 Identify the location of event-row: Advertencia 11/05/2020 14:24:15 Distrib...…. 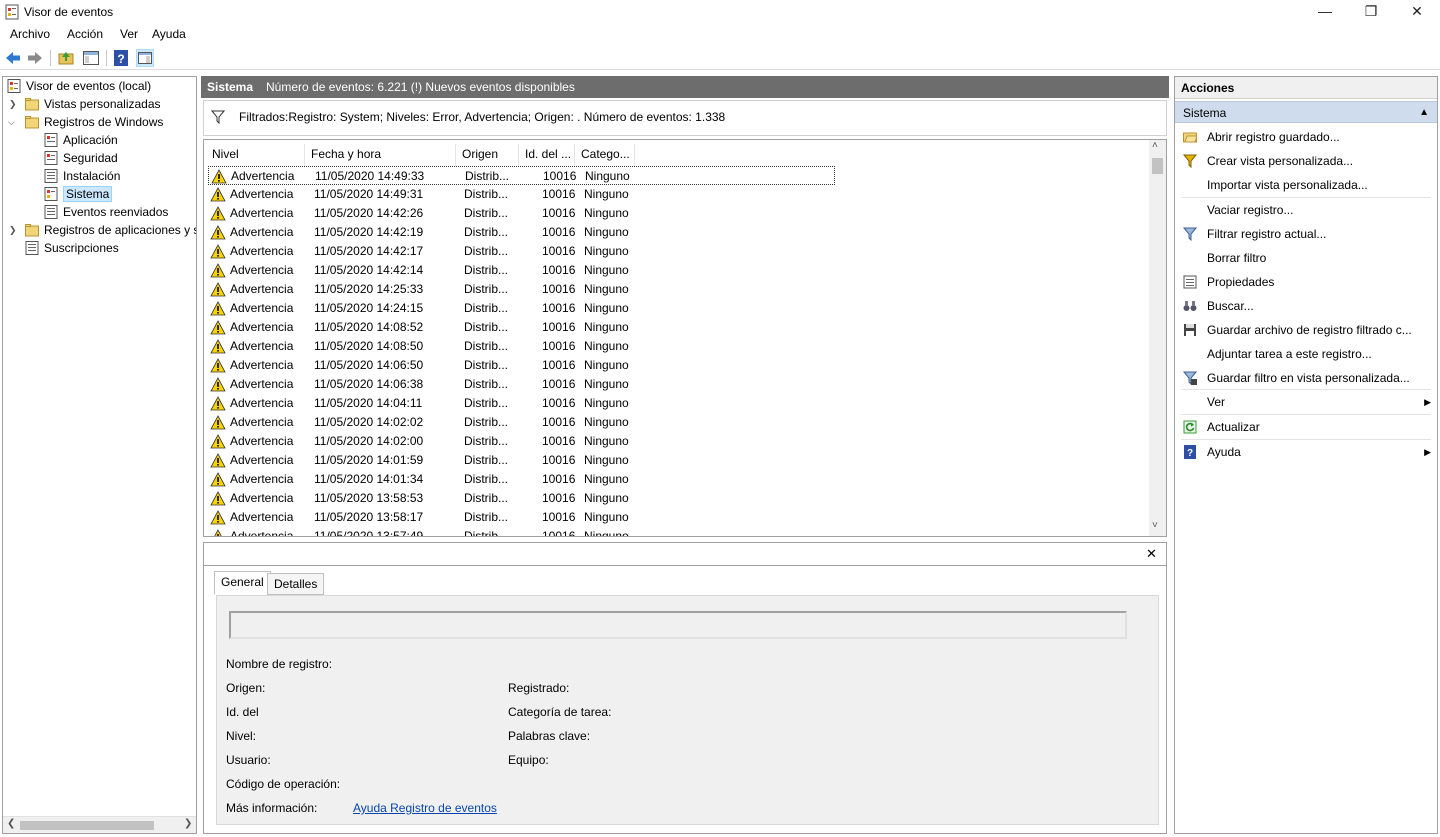
(521, 308).